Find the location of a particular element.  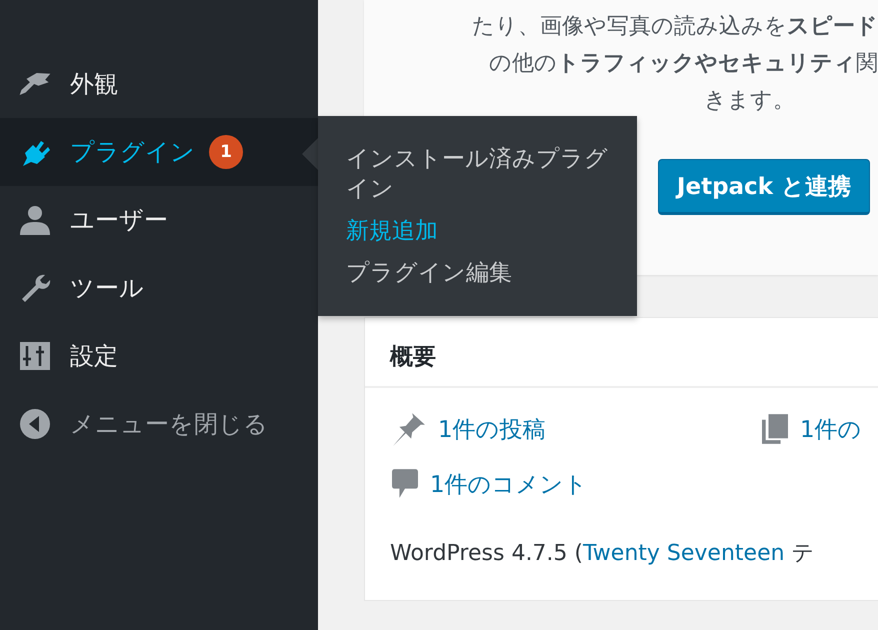

sidebar-item: メニューを閉じる is located at coordinates (159, 424).